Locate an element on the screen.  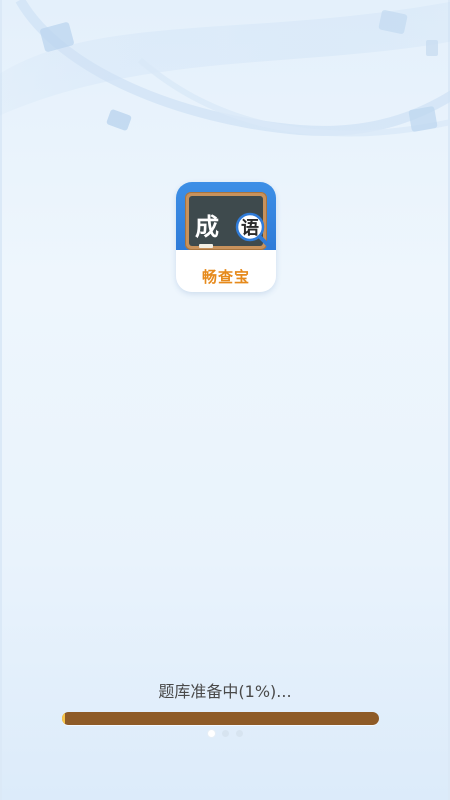
page-indicator is located at coordinates (225, 733).